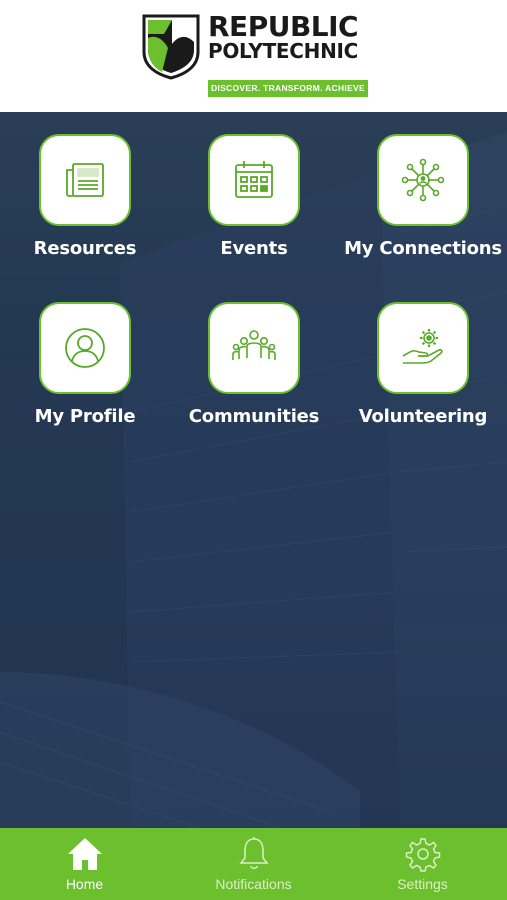 The width and height of the screenshot is (507, 900). I want to click on wordmark: REPUBLIC POLYTECHNIC, so click(288, 36).